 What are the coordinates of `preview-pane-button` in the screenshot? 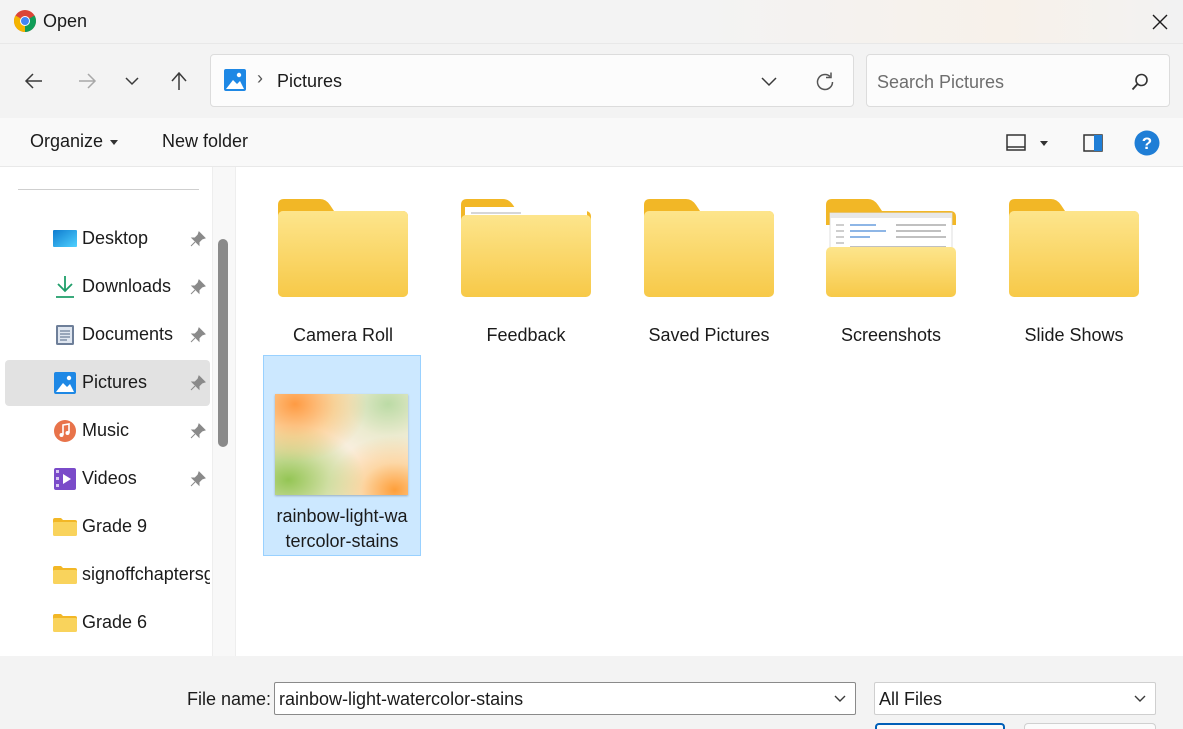 It's located at (1093, 143).